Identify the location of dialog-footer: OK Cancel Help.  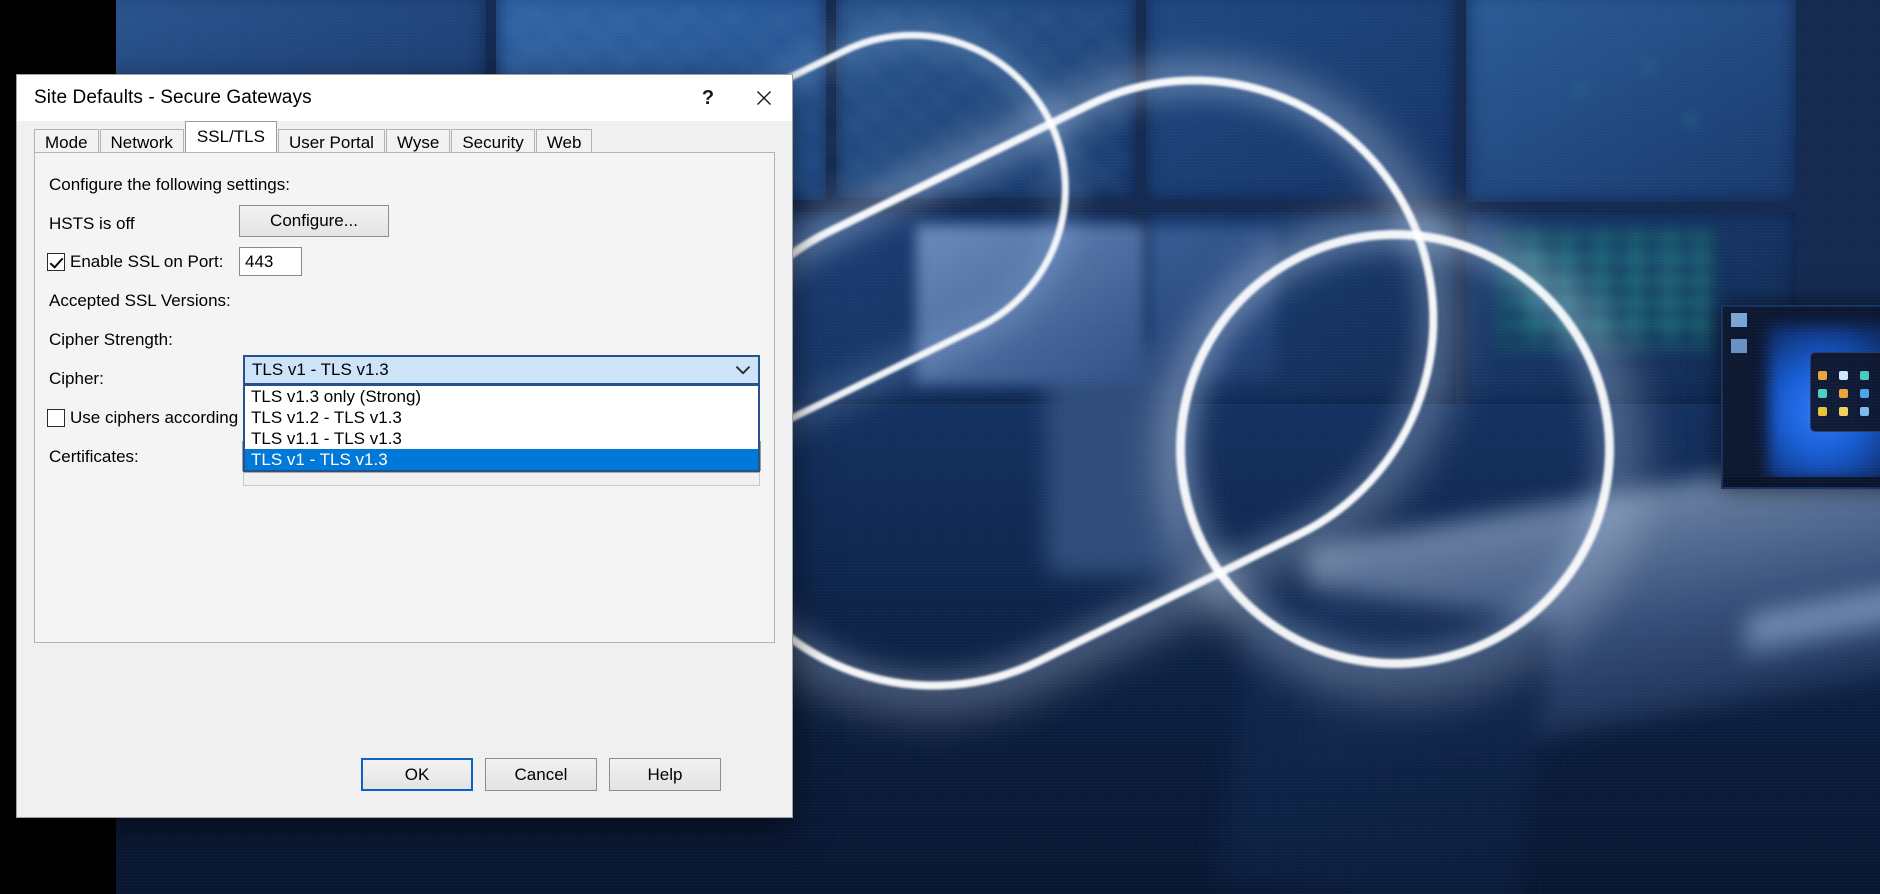
(404, 779).